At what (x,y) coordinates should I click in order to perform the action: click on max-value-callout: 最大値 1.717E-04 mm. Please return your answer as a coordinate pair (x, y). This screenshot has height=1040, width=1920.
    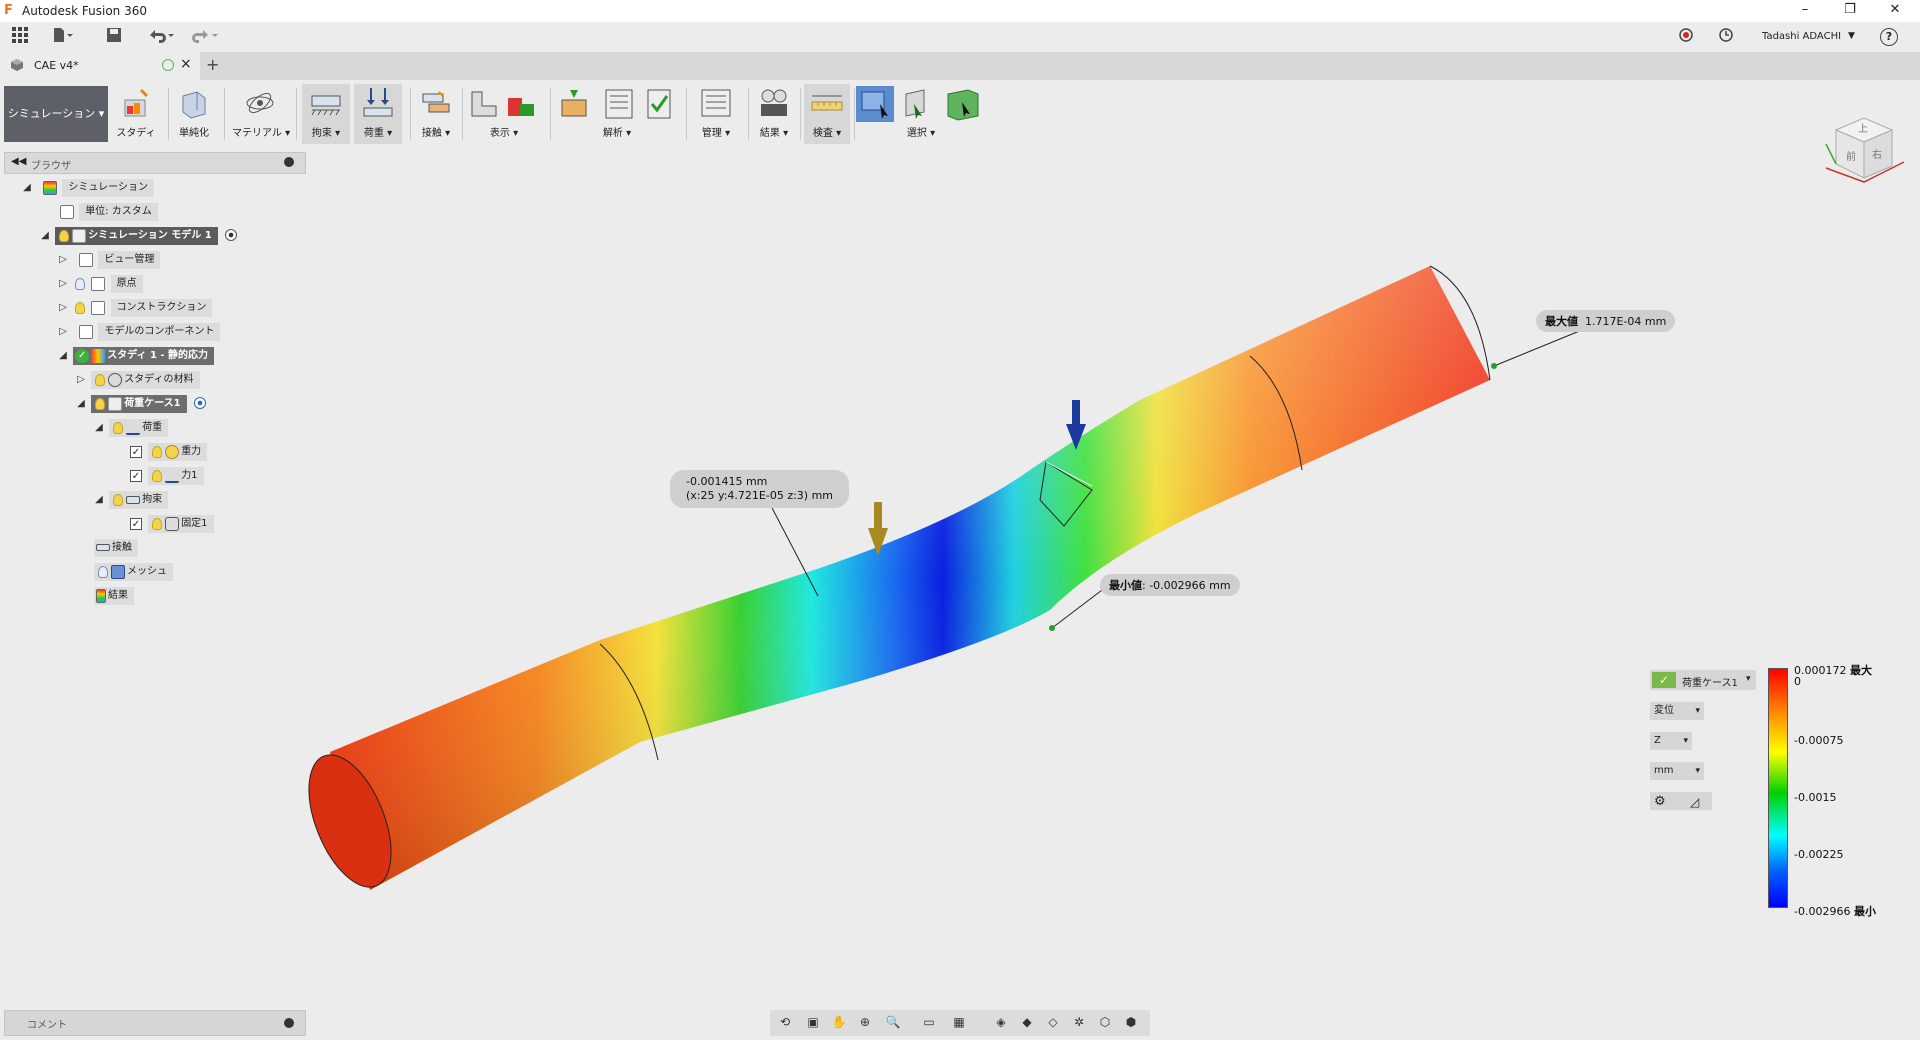
    Looking at the image, I should click on (1606, 321).